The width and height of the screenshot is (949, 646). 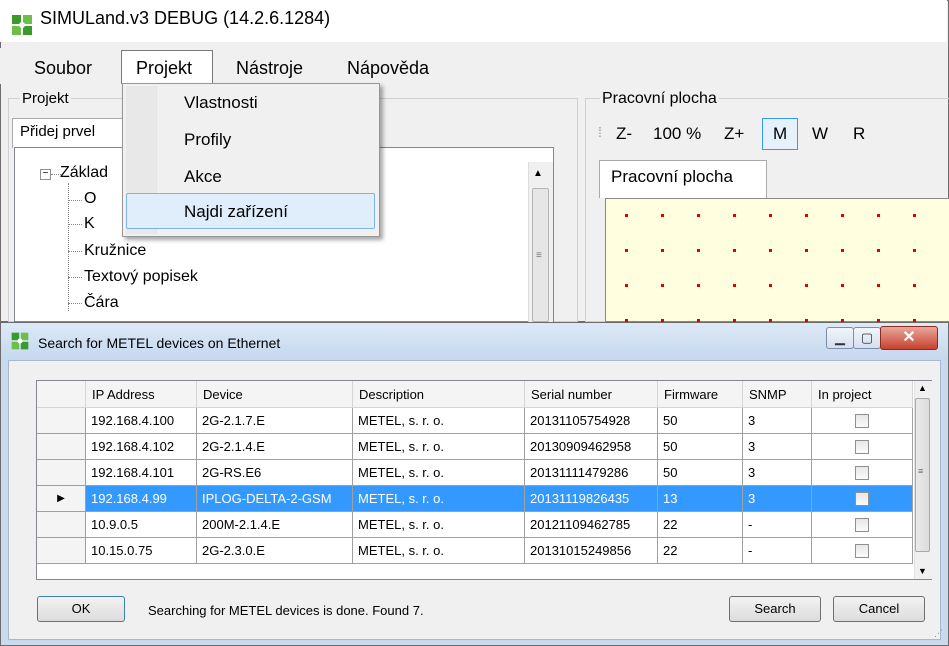 What do you see at coordinates (780, 134) in the screenshot?
I see `m-button: M` at bounding box center [780, 134].